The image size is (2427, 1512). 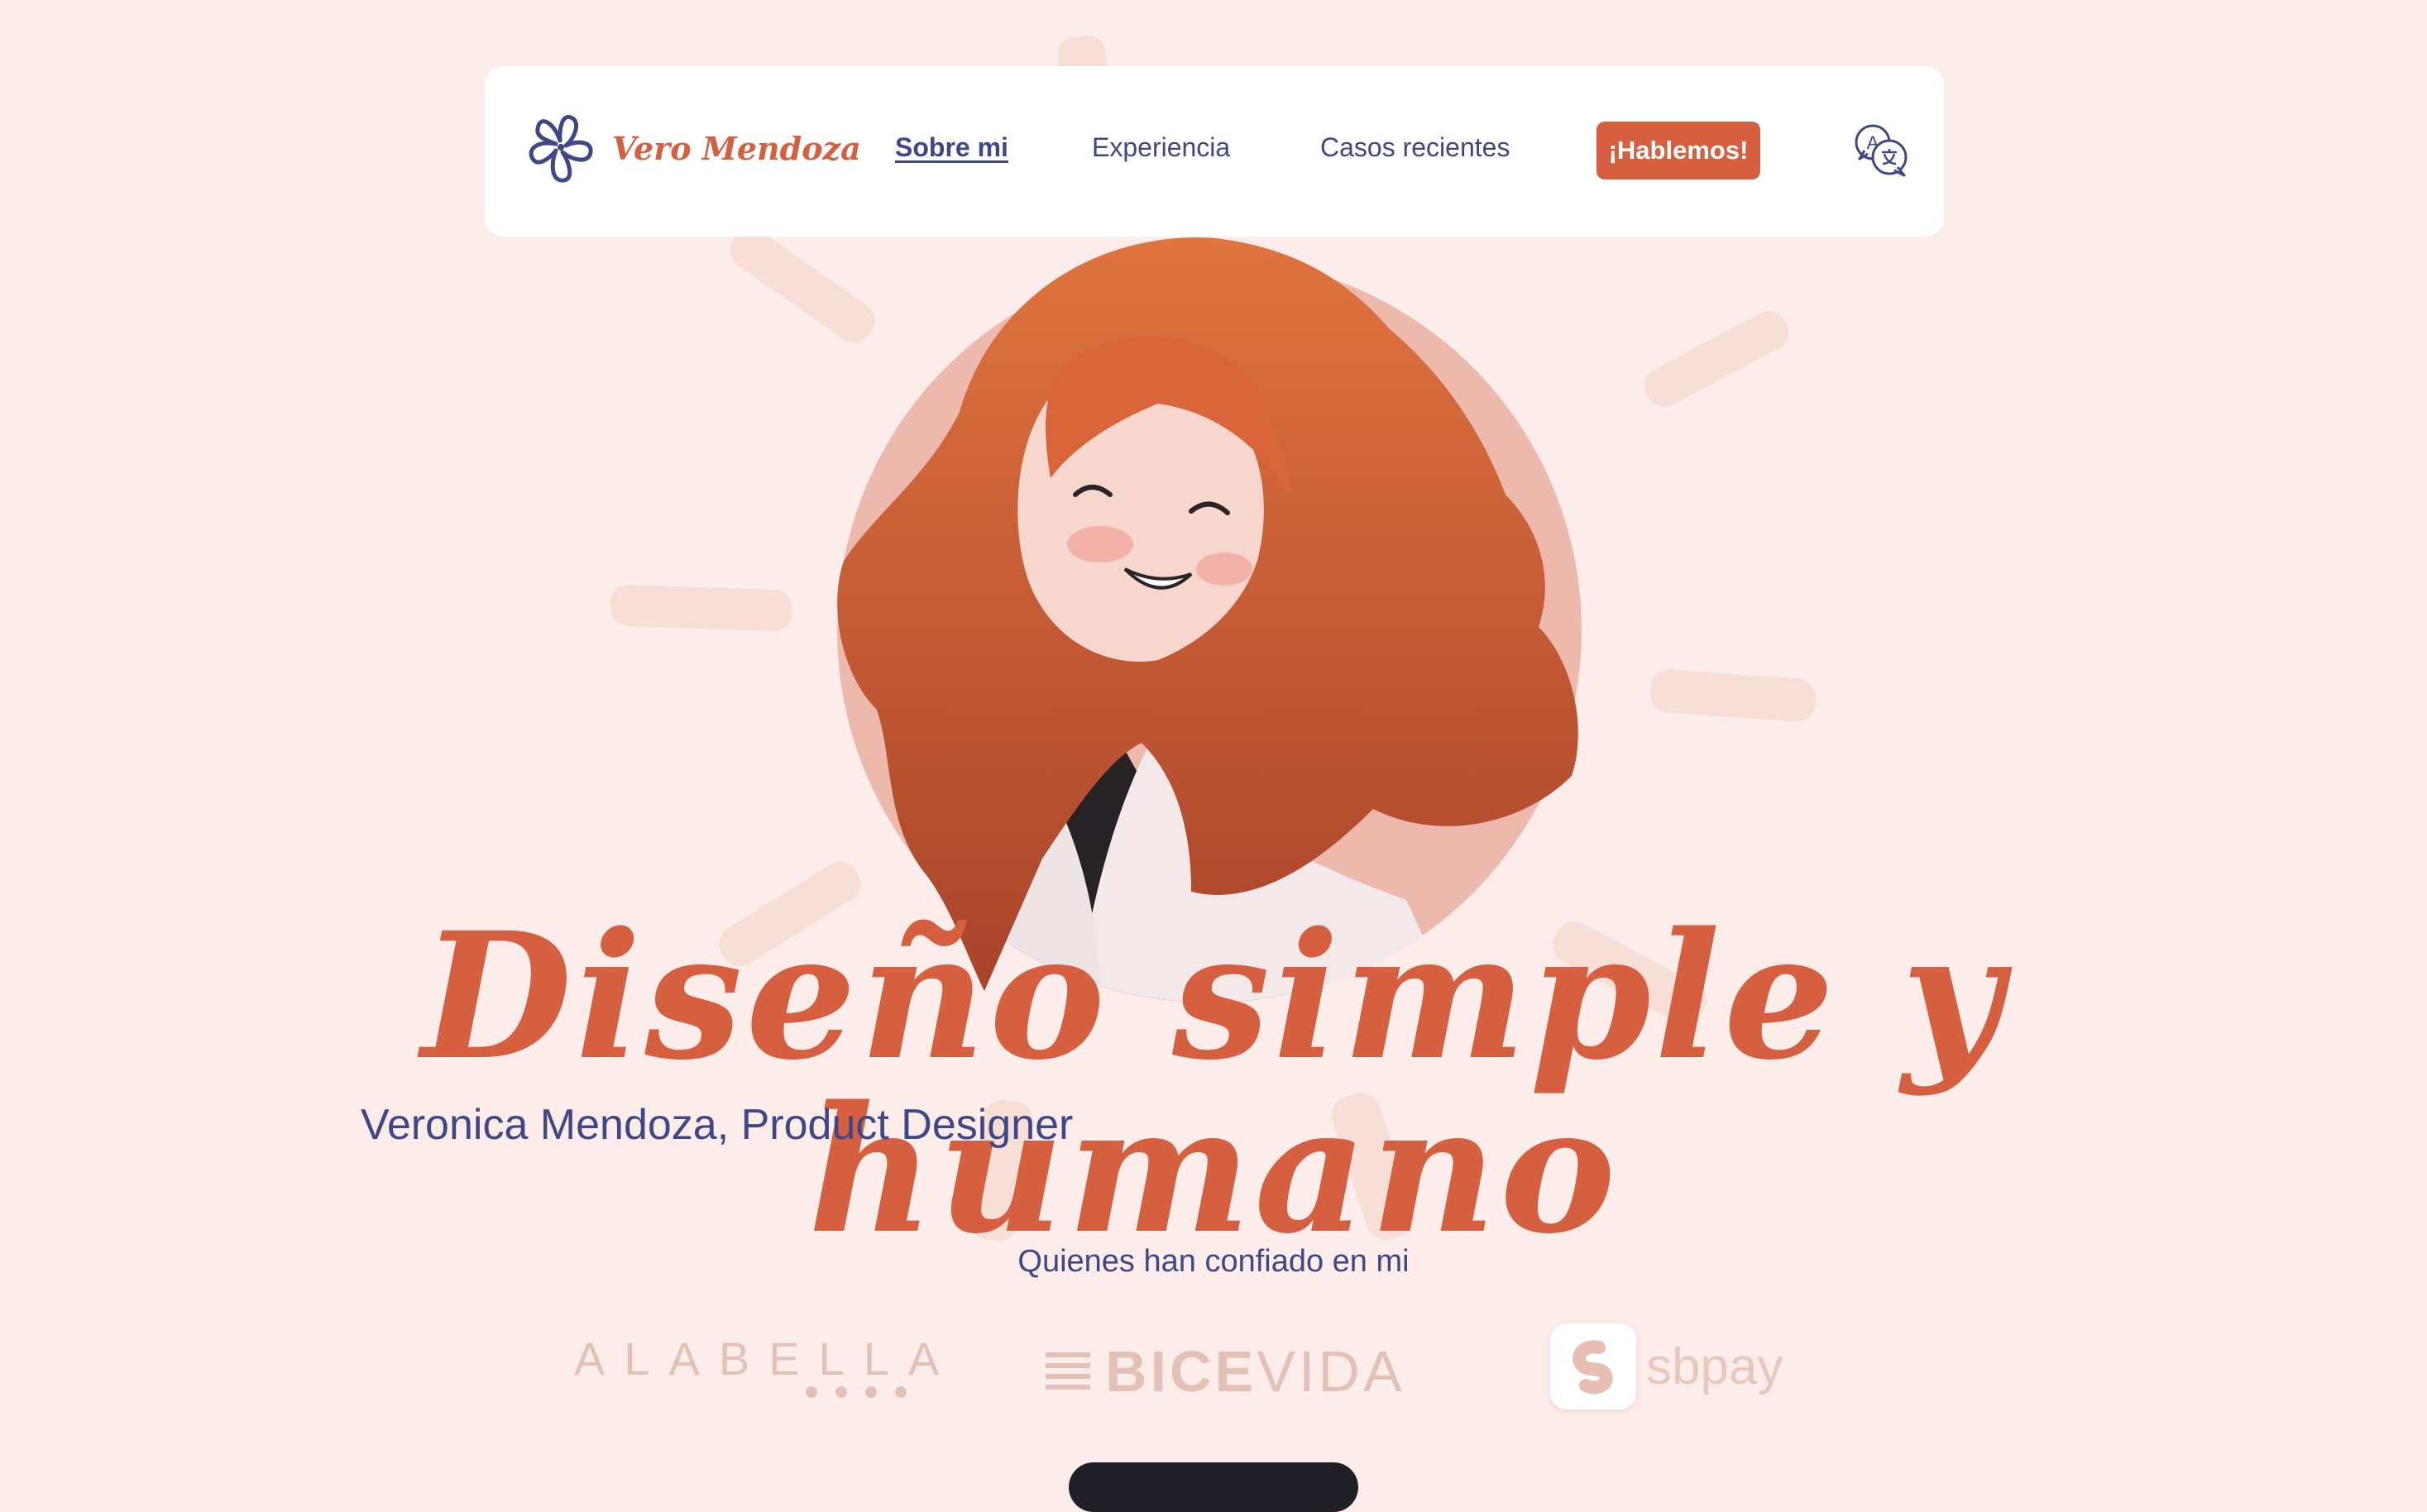 I want to click on bicevida-wordmark: BICEVIDA, so click(x=1255, y=1371).